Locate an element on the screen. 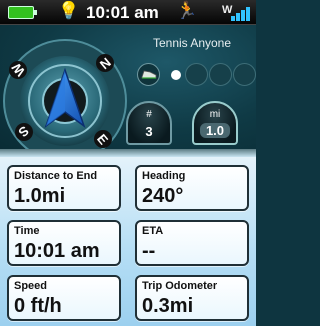 This screenshot has height=326, width=320. count-stat: # 3 is located at coordinates (149, 123).